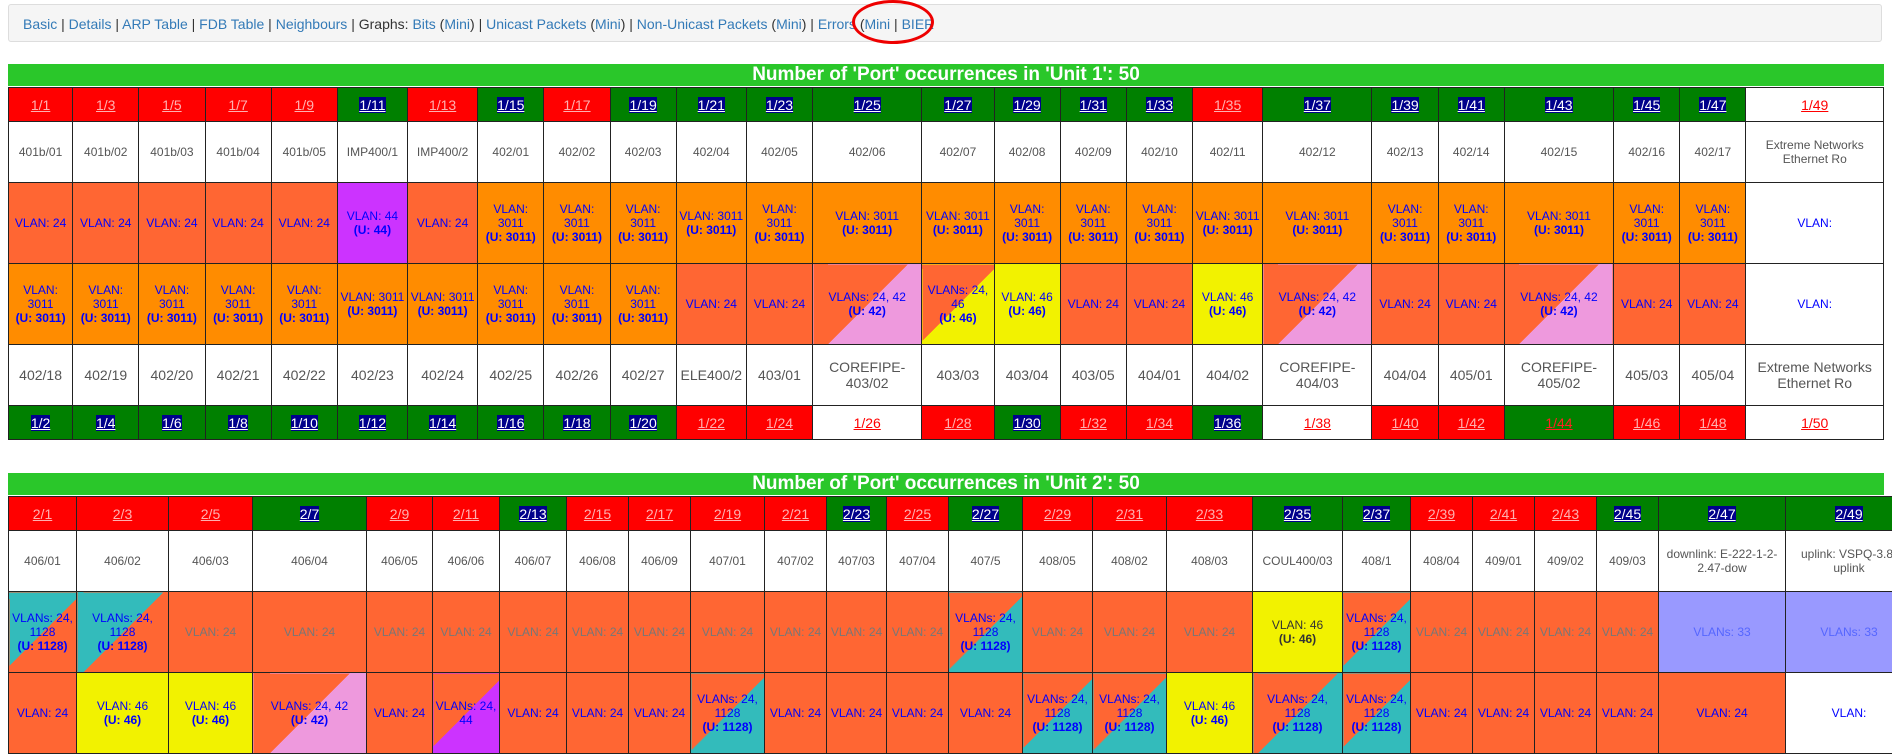  What do you see at coordinates (536, 24) in the screenshot?
I see `nav-unicast-link: Unicast Packets` at bounding box center [536, 24].